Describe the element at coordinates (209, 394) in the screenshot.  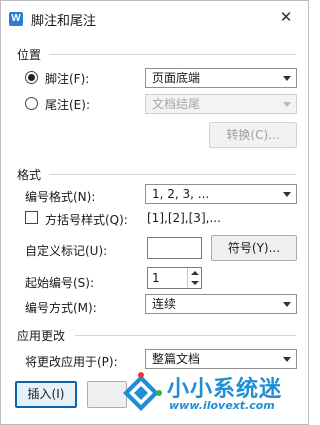
I see `watermark: 小小系统迷 www.ilovext.com` at that location.